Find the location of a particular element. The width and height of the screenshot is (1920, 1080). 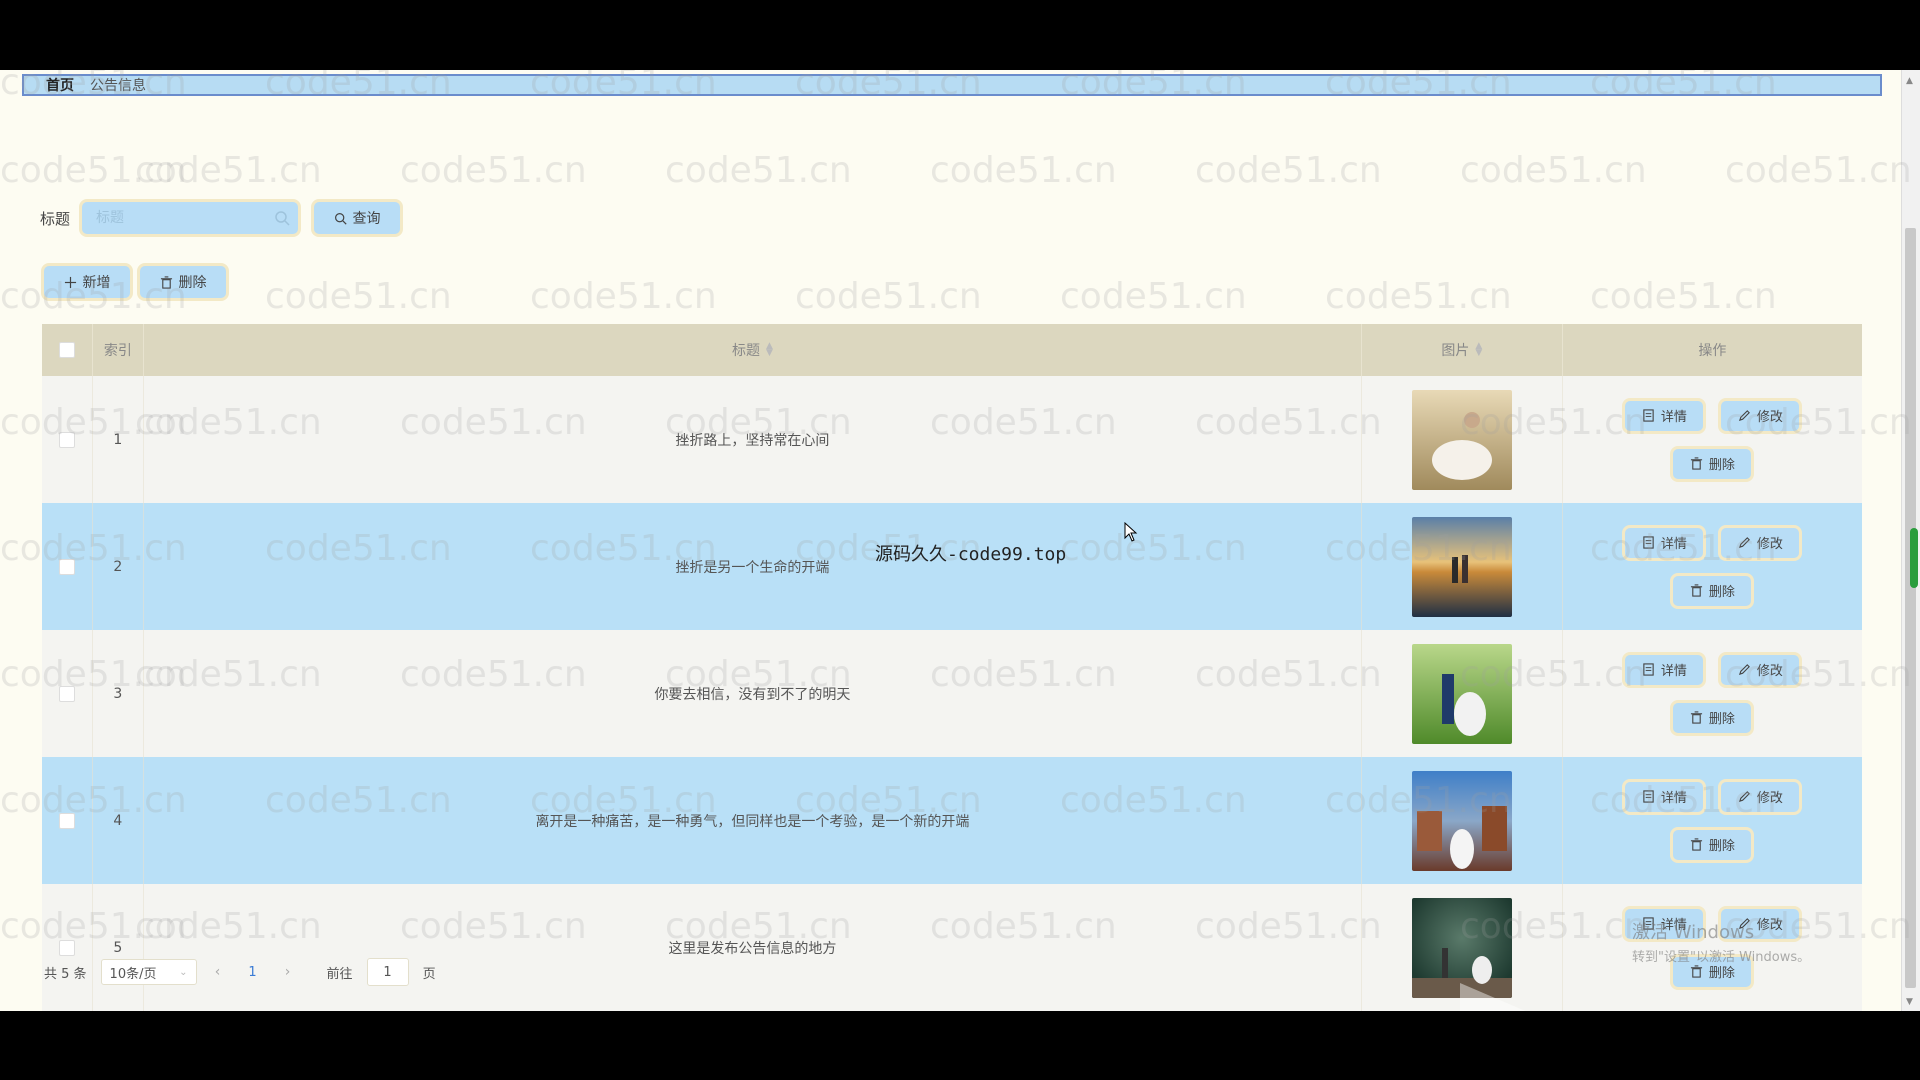

table-row: 2 挫折是另一个生命的开端 详情 修改 删除 is located at coordinates (952, 566).